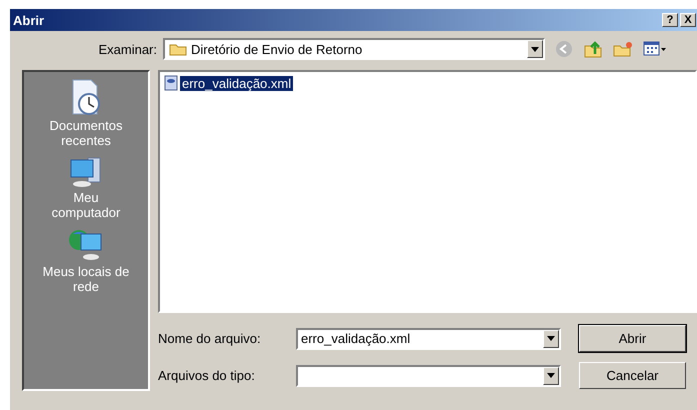 Image resolution: width=697 pixels, height=410 pixels. I want to click on location-dropdown: Diretório de Envio de Retorno, so click(354, 49).